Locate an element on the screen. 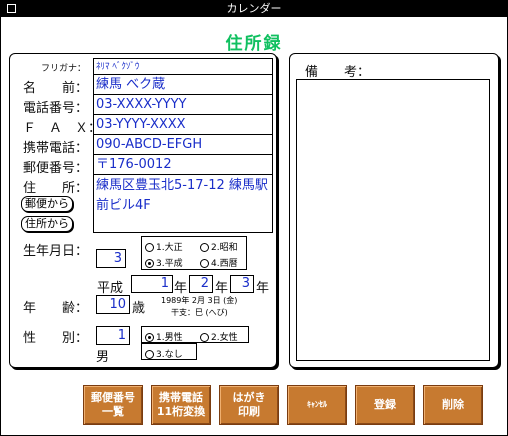 This screenshot has width=508, height=436. window-title: カレンダー is located at coordinates (254, 8).